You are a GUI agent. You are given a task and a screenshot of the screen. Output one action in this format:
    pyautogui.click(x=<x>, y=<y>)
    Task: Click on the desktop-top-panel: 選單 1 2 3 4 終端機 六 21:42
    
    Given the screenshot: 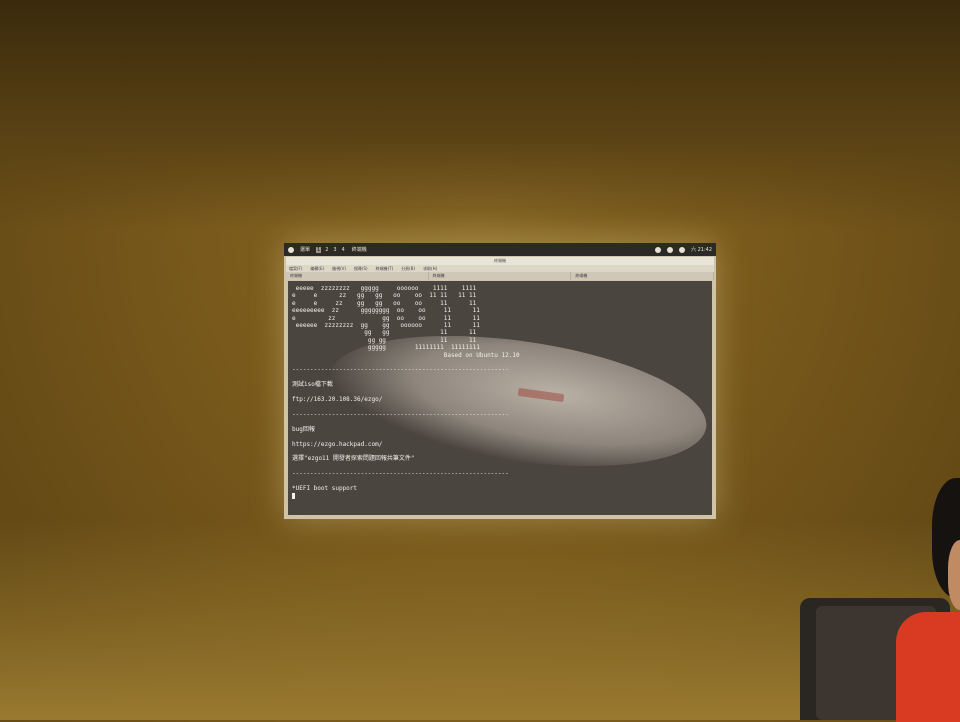 What is the action you would take?
    pyautogui.click(x=500, y=249)
    